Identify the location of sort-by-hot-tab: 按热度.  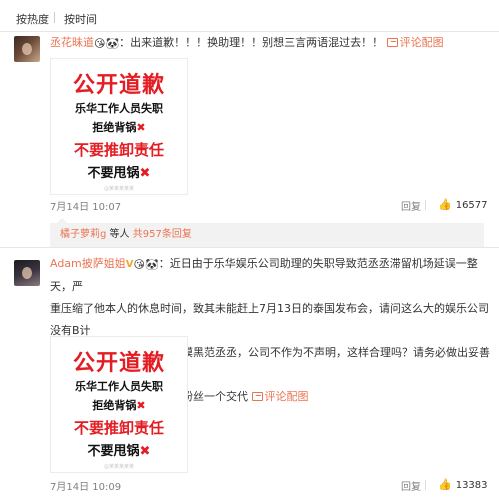
(32, 19).